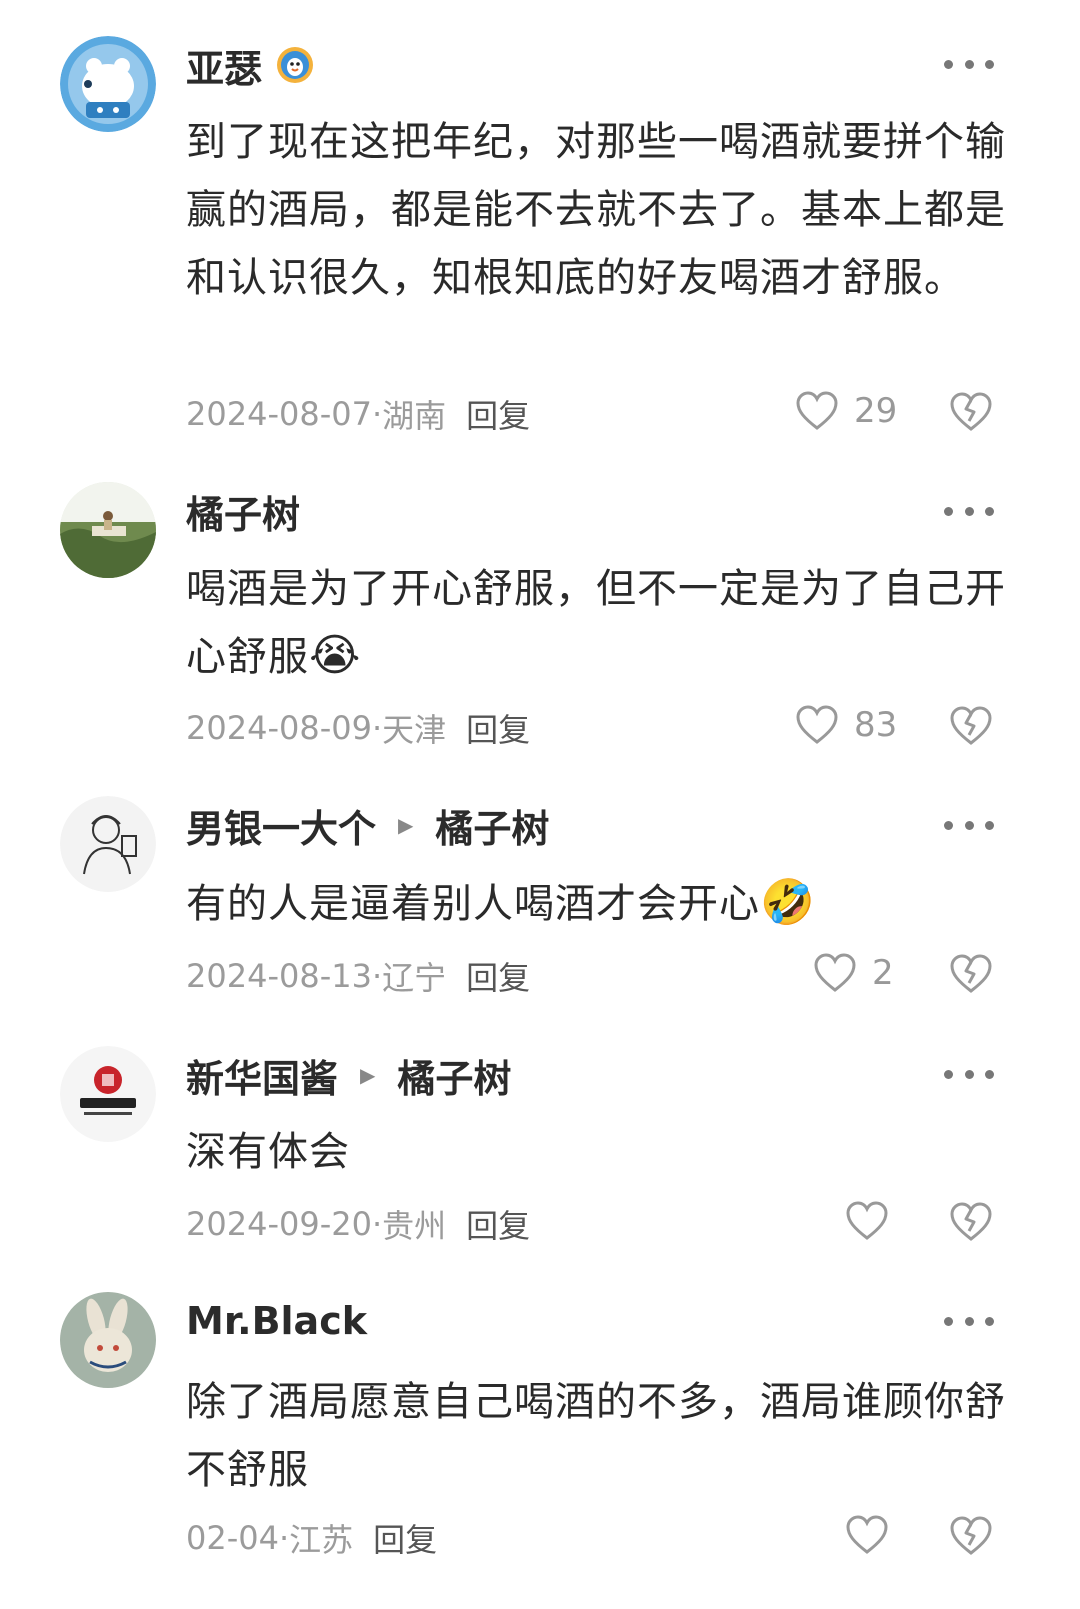  What do you see at coordinates (224, 65) in the screenshot?
I see `username: 亚瑟` at bounding box center [224, 65].